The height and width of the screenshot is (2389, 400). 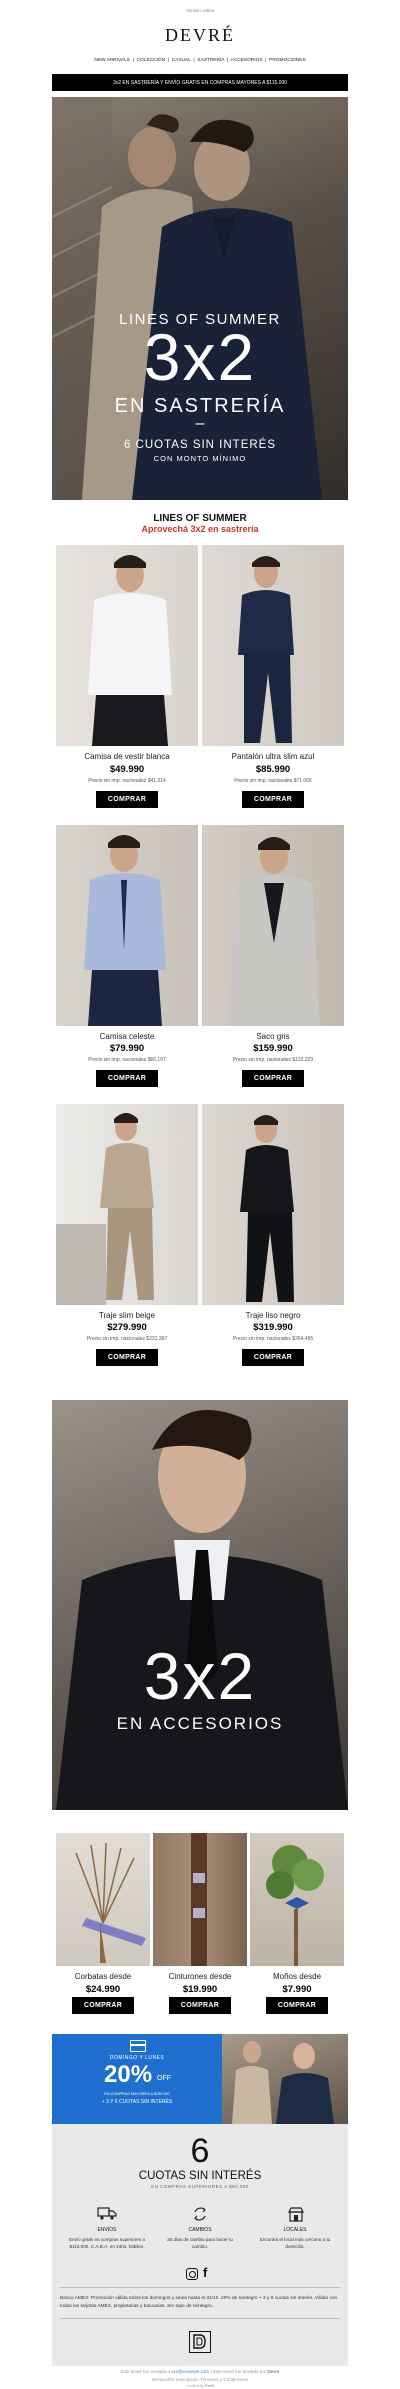 What do you see at coordinates (200, 2151) in the screenshot?
I see `cuotas-number: 6` at bounding box center [200, 2151].